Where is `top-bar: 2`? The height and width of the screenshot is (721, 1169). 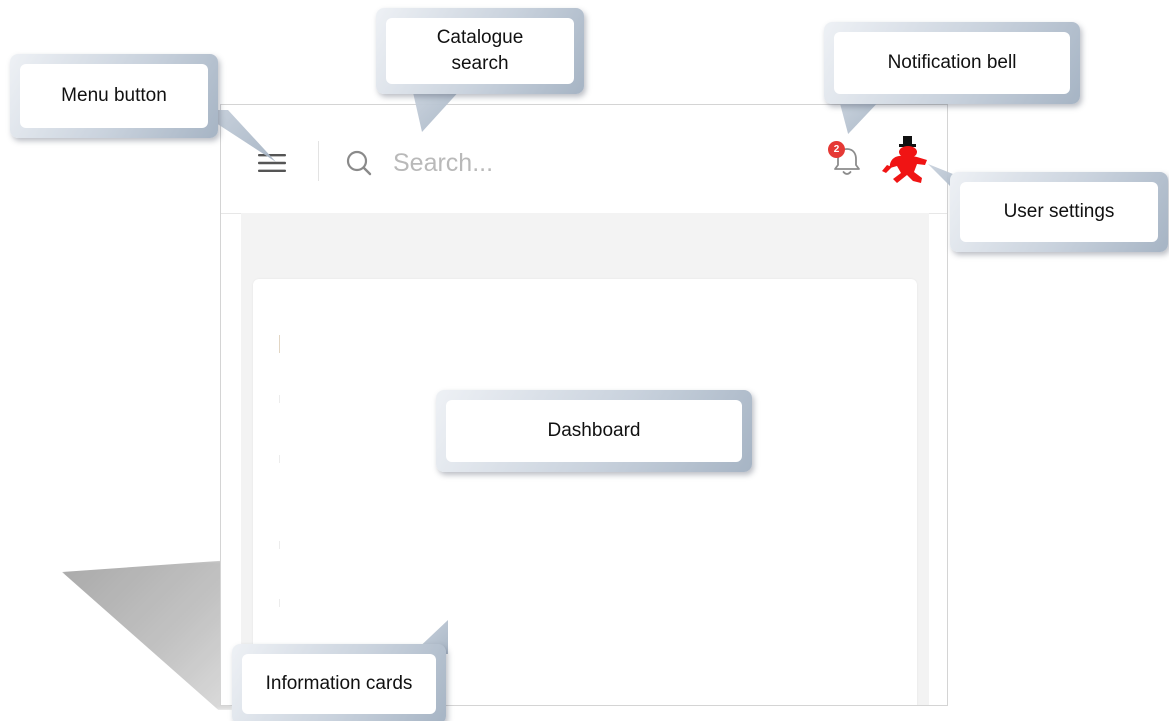 top-bar: 2 is located at coordinates (584, 159).